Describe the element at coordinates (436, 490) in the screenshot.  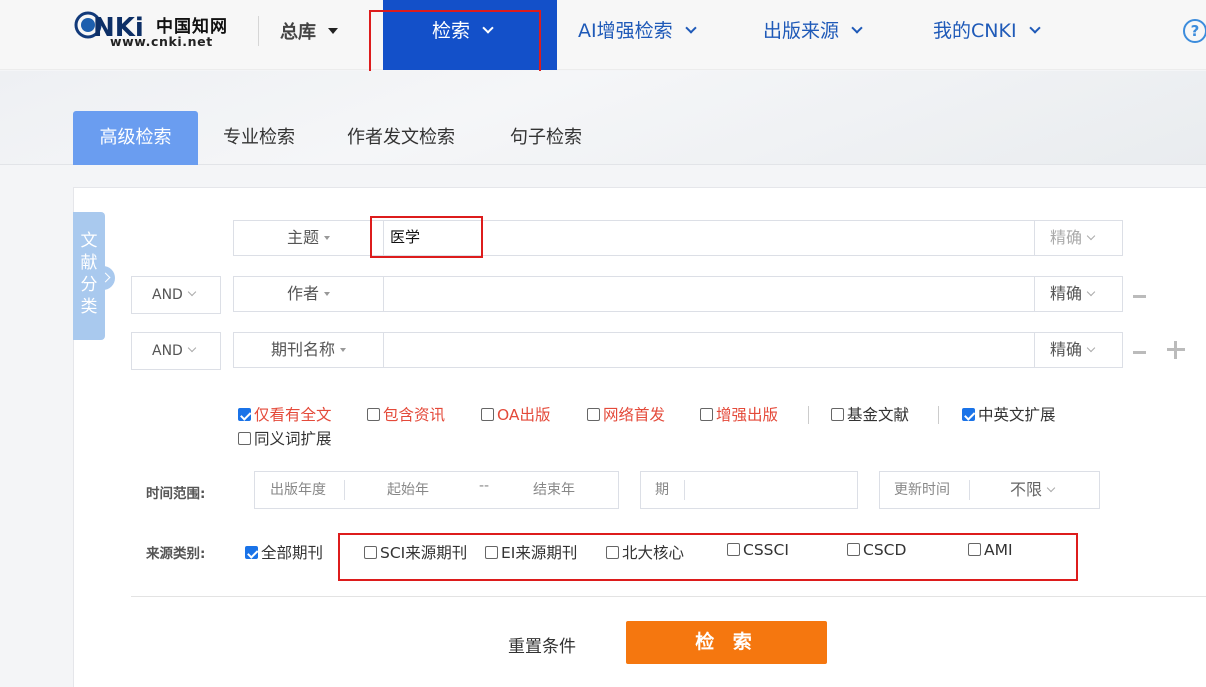
I see `year-range-box: 出版年度 起始年 -- 结束年` at that location.